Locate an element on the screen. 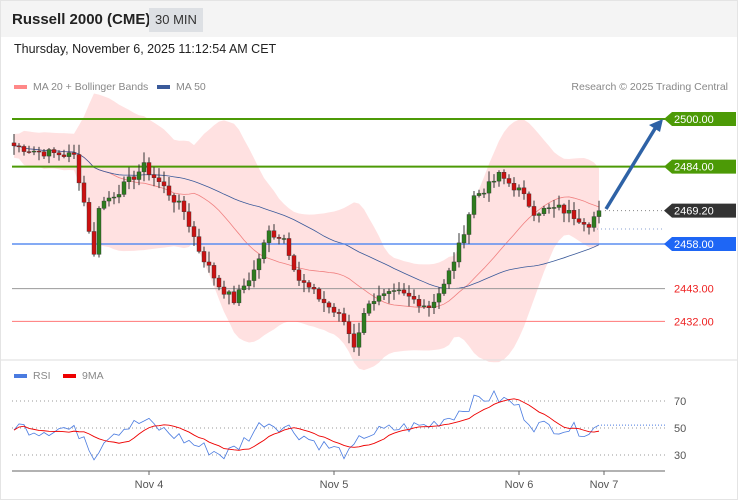 The width and height of the screenshot is (738, 500). x-tick-label: Nov 6 is located at coordinates (519, 485).